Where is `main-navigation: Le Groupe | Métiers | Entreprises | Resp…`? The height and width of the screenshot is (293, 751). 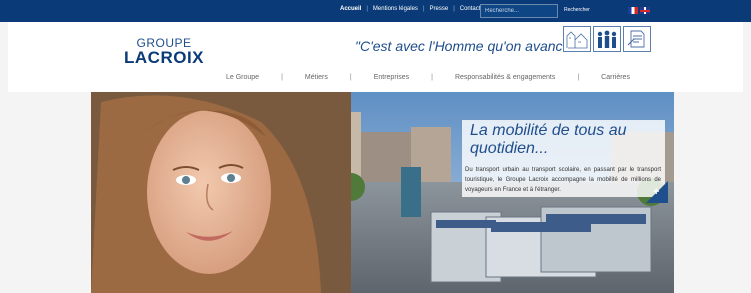 main-navigation: Le Groupe | Métiers | Entreprises | Resp… is located at coordinates (428, 77).